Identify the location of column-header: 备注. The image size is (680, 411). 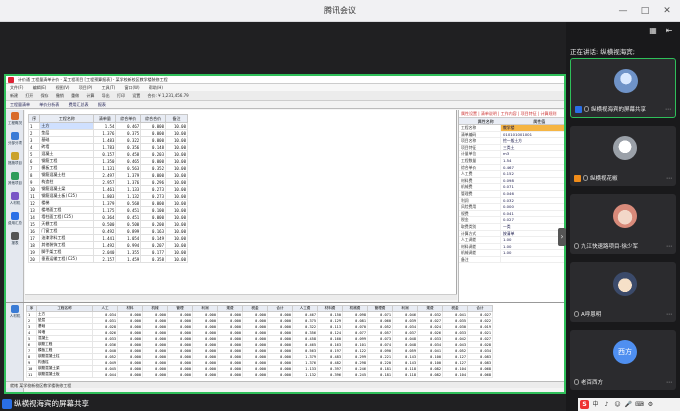
(176, 118).